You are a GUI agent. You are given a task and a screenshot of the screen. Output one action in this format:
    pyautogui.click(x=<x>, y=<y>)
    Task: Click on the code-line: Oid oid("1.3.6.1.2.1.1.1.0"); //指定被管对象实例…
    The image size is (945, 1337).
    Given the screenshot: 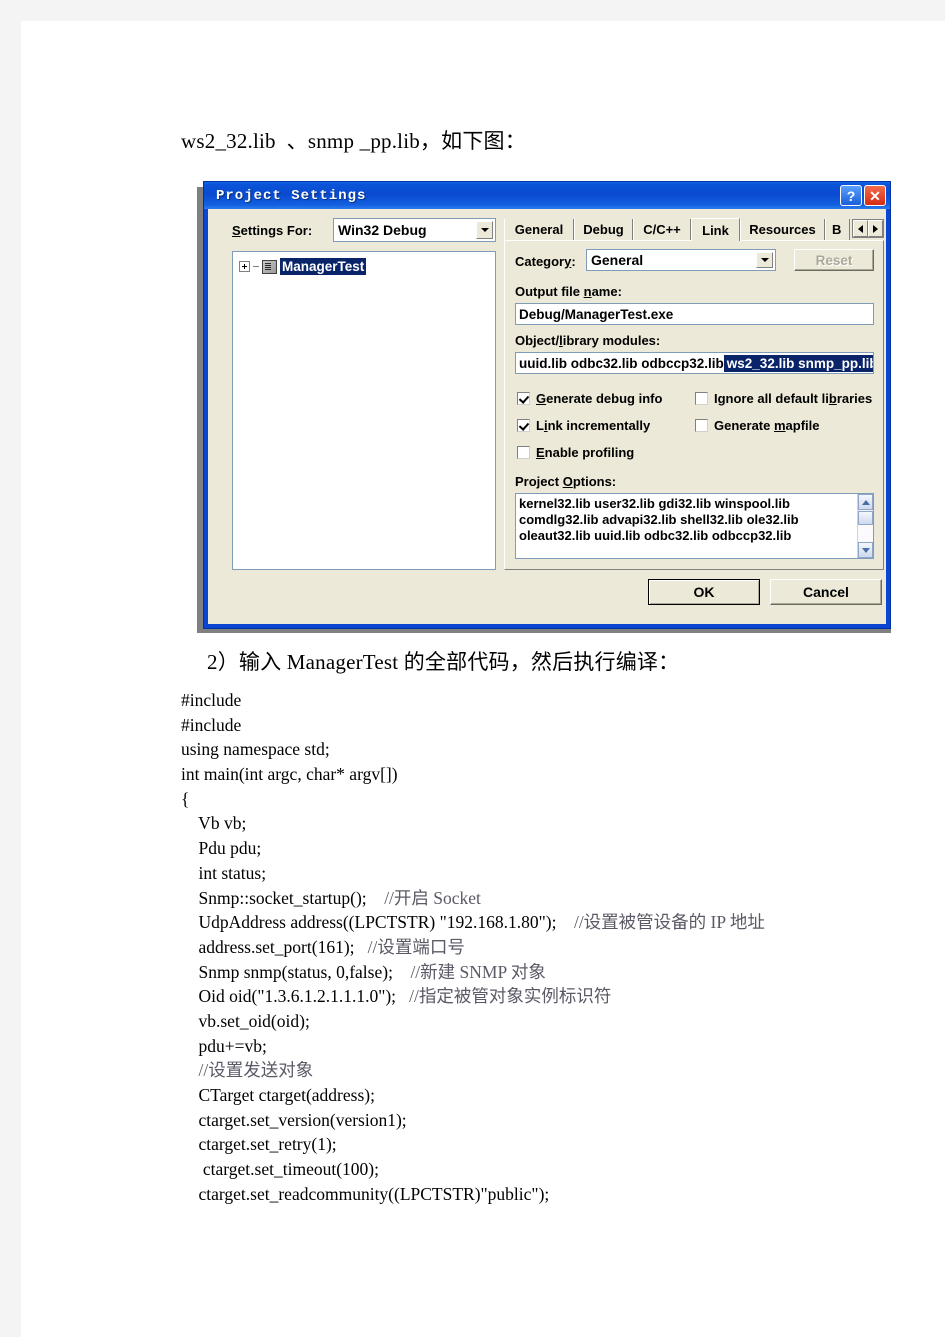 What is the action you would take?
    pyautogui.click(x=396, y=996)
    